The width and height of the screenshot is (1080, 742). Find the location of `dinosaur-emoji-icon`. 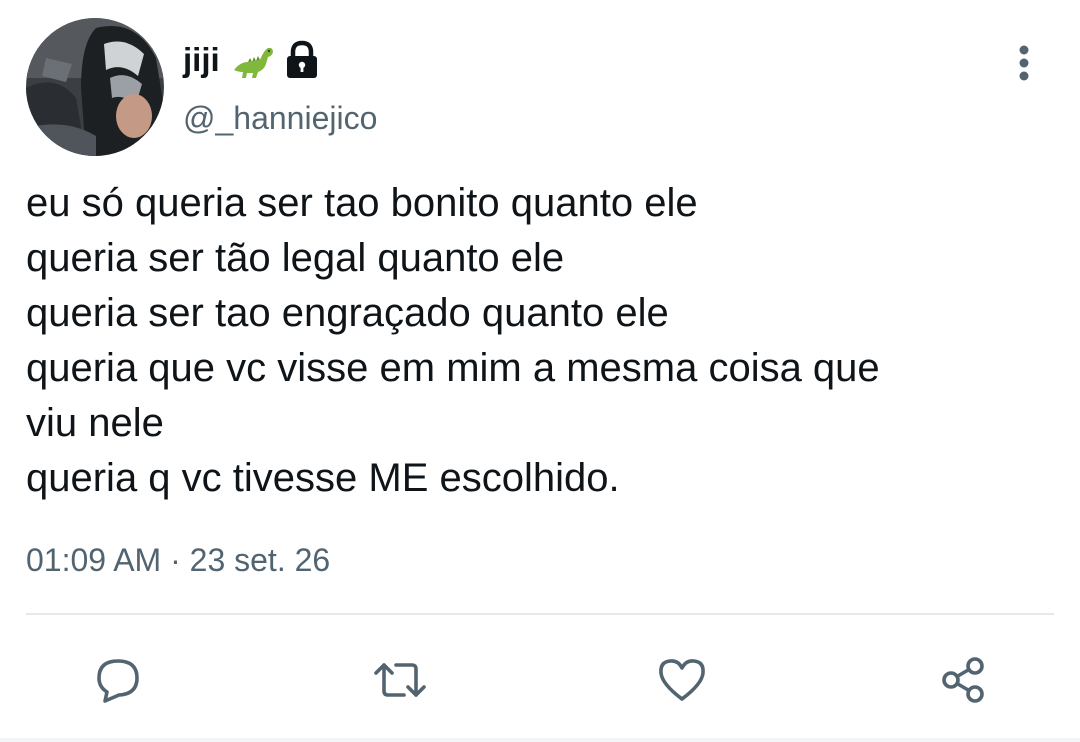

dinosaur-emoji-icon is located at coordinates (252, 60).